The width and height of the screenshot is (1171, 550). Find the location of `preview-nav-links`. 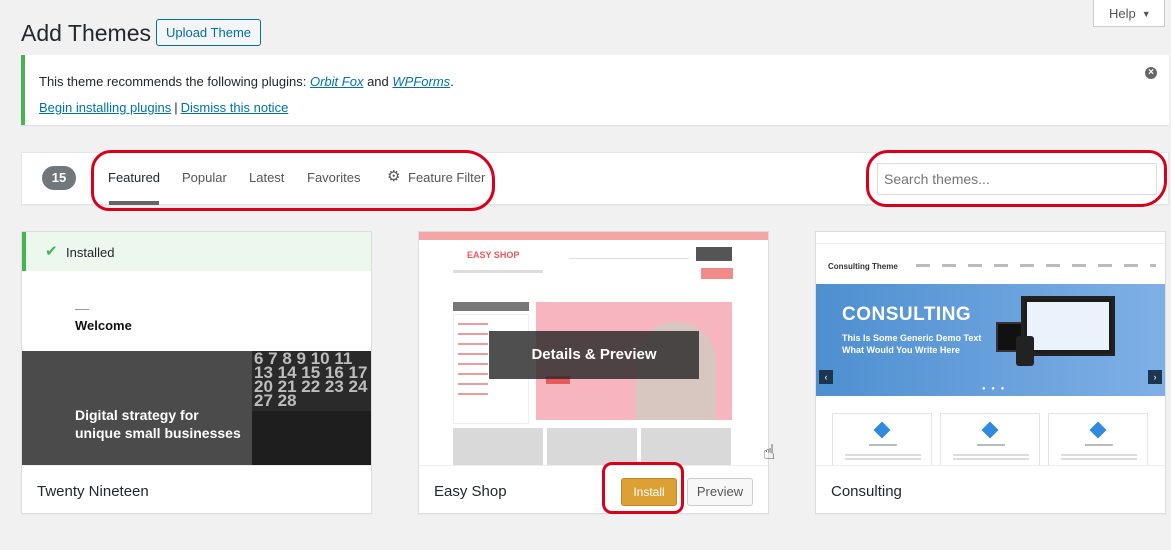

preview-nav-links is located at coordinates (1036, 265).